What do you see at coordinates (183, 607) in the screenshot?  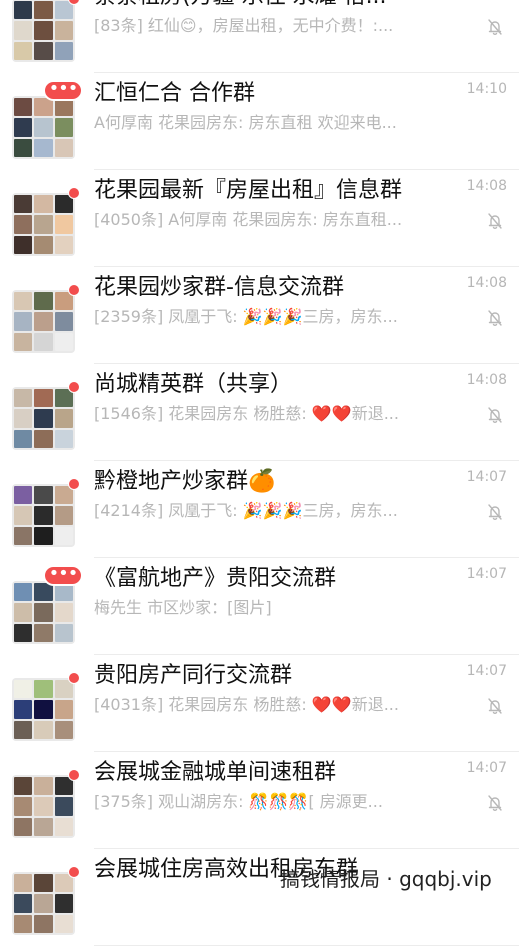 I see `chat-preview: 梅先生 市区炒家：[图片]` at bounding box center [183, 607].